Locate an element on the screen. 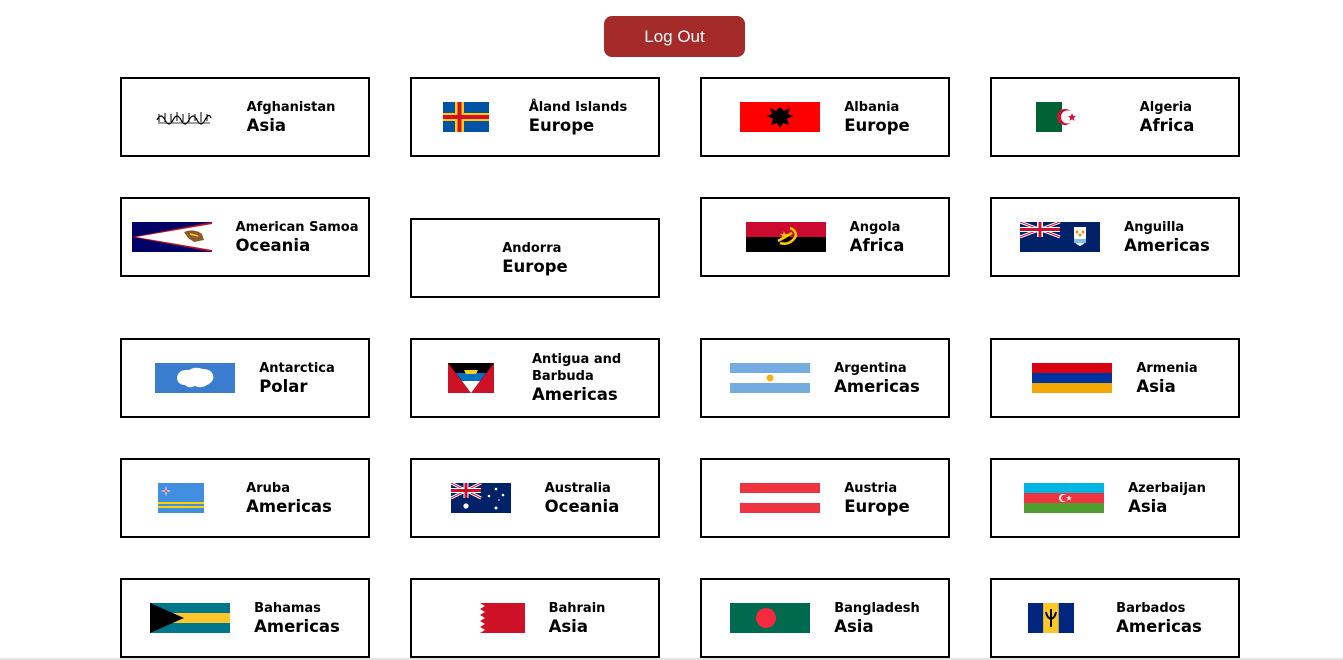 Image resolution: width=1343 pixels, height=660 pixels. albania-flag-icon is located at coordinates (780, 117).